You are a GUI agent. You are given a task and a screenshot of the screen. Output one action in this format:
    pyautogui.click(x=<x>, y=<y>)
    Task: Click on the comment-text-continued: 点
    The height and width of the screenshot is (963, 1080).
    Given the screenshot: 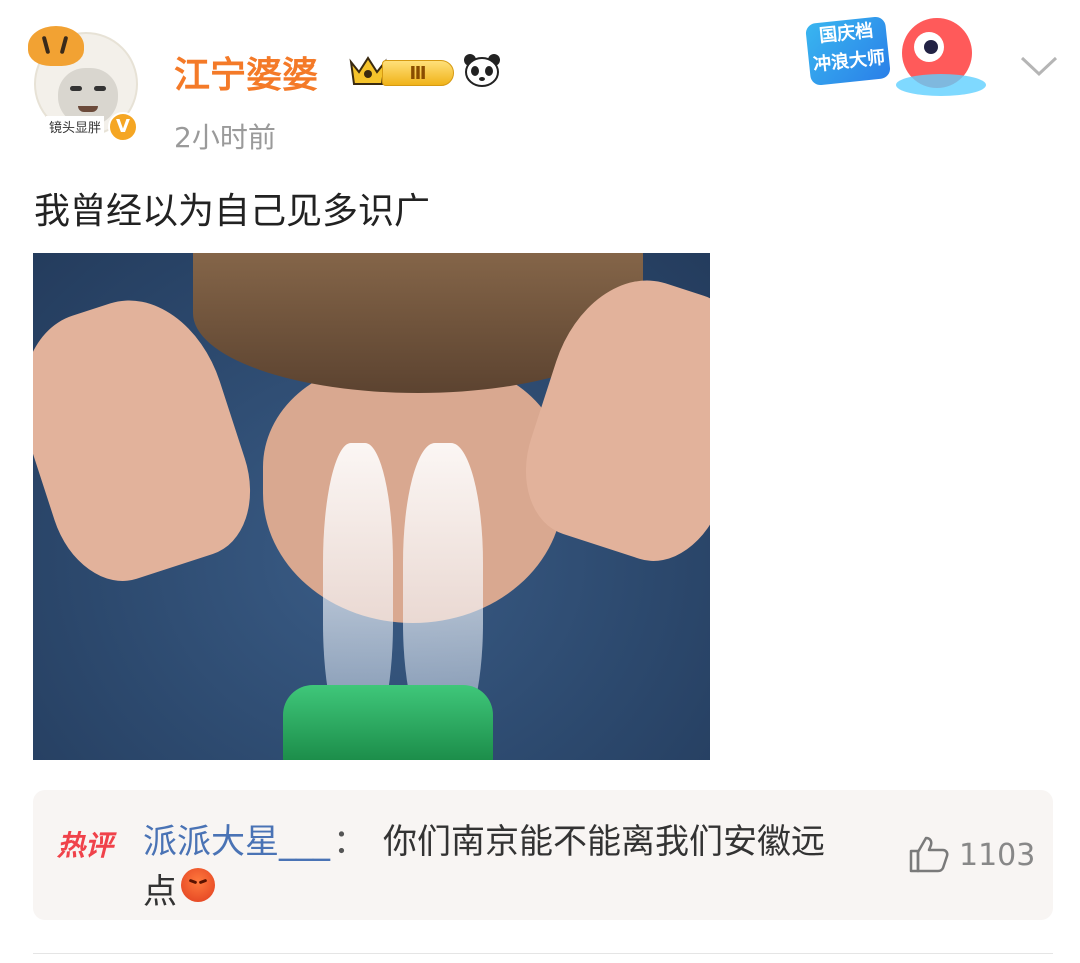 What is the action you would take?
    pyautogui.click(x=160, y=892)
    